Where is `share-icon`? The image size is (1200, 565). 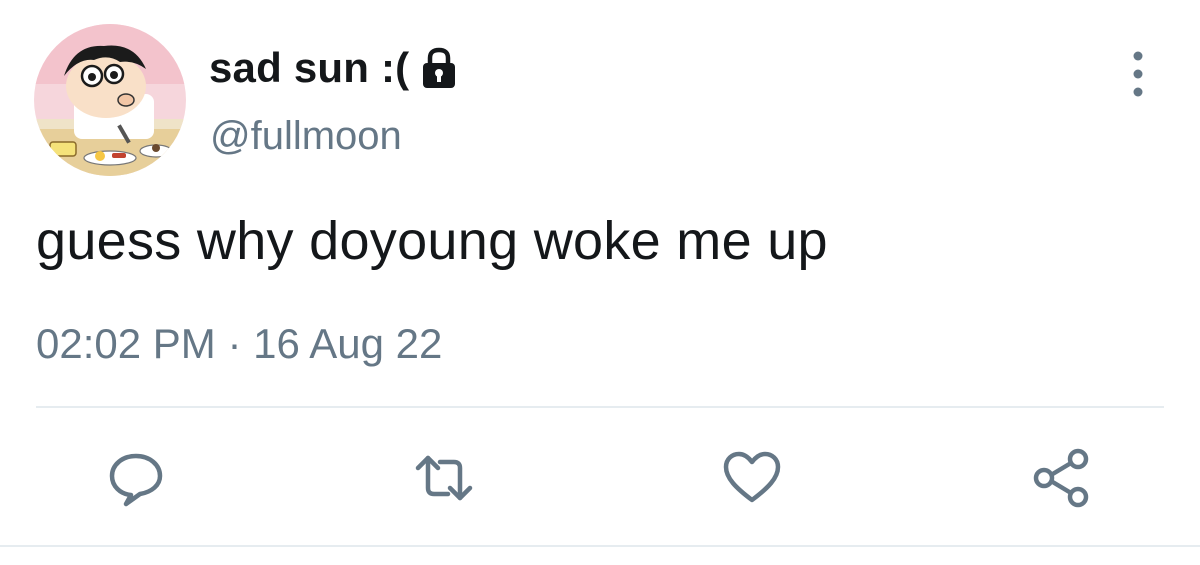 share-icon is located at coordinates (1061, 478).